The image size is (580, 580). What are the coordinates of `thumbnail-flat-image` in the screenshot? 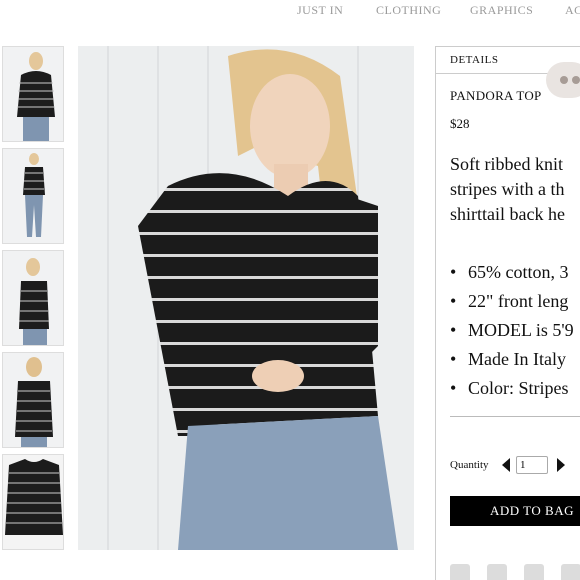 It's located at (33, 502).